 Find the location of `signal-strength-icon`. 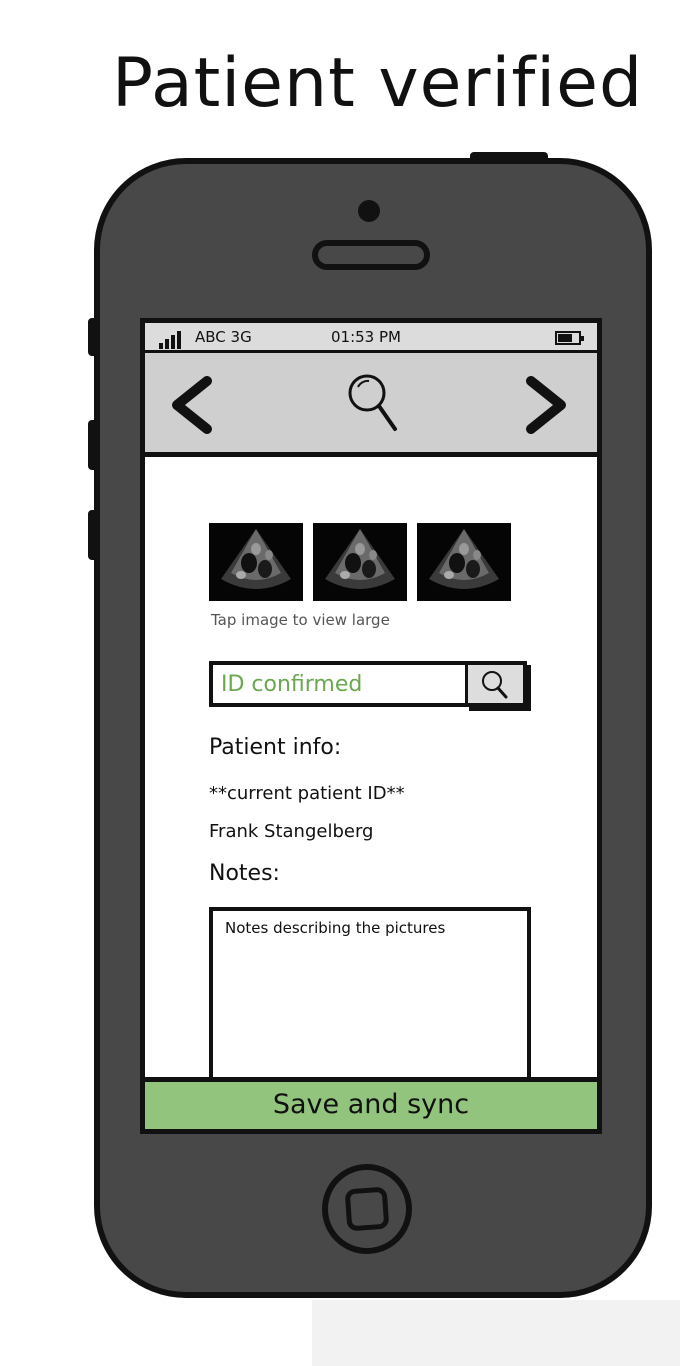

signal-strength-icon is located at coordinates (174, 340).